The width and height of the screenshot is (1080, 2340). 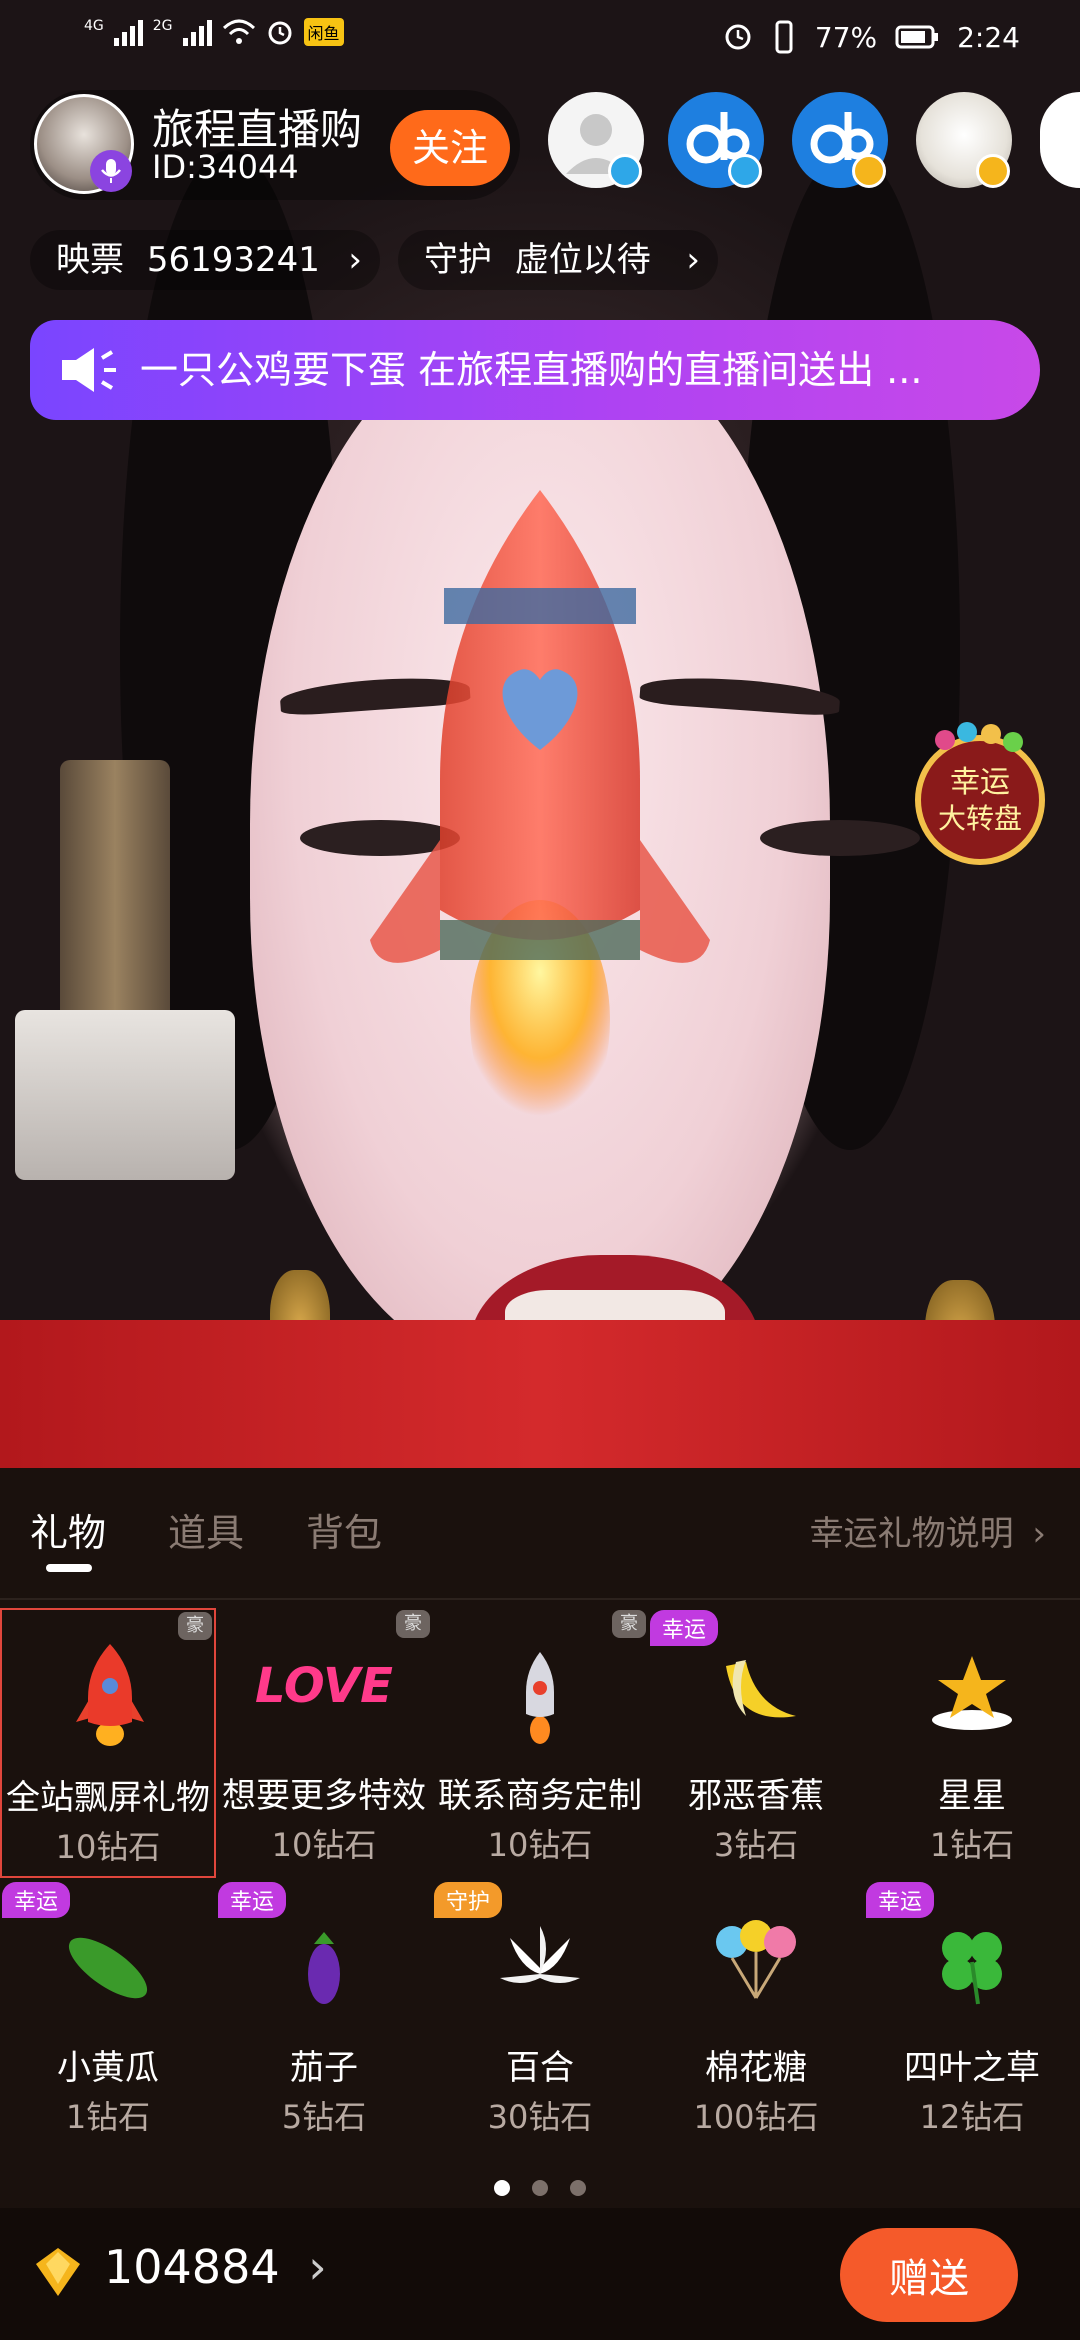 I want to click on lucky-wheel-line1: 幸运, so click(x=980, y=782).